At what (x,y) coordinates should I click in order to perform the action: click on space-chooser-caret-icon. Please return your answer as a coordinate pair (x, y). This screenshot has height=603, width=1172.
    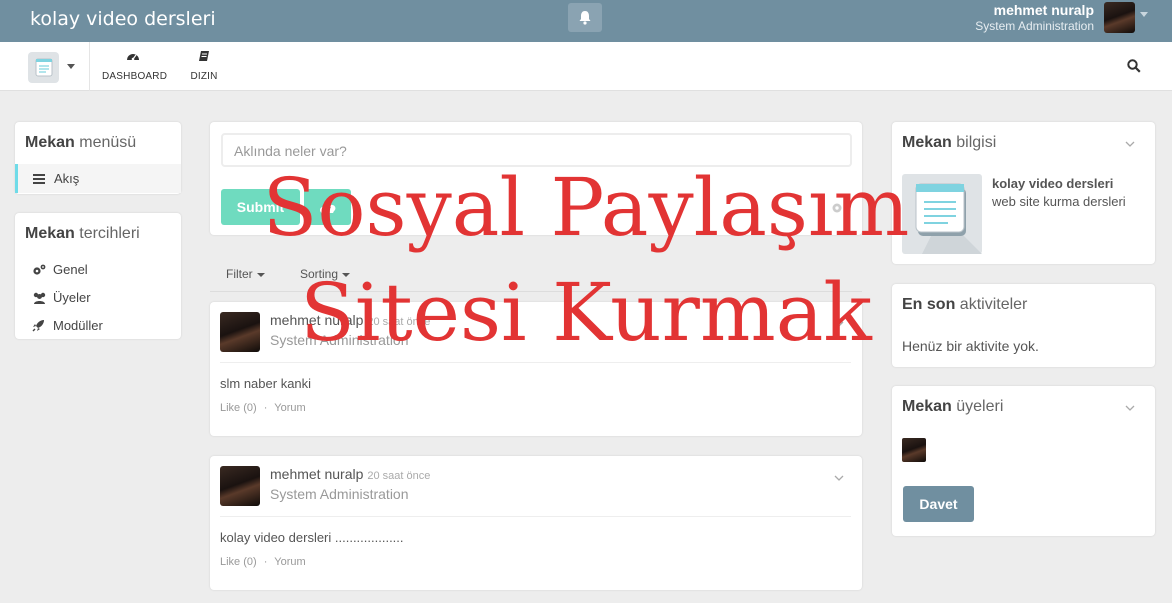
    Looking at the image, I should click on (71, 66).